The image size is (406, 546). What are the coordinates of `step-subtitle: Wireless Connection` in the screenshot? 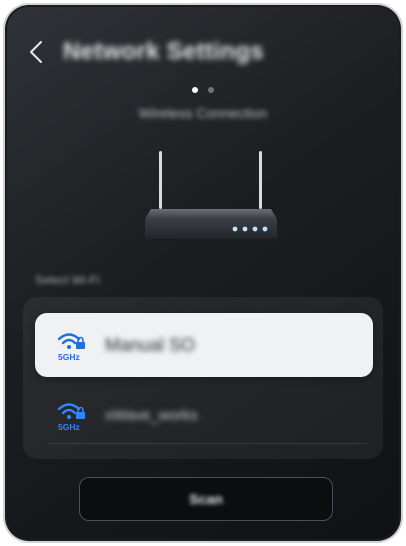 It's located at (203, 113).